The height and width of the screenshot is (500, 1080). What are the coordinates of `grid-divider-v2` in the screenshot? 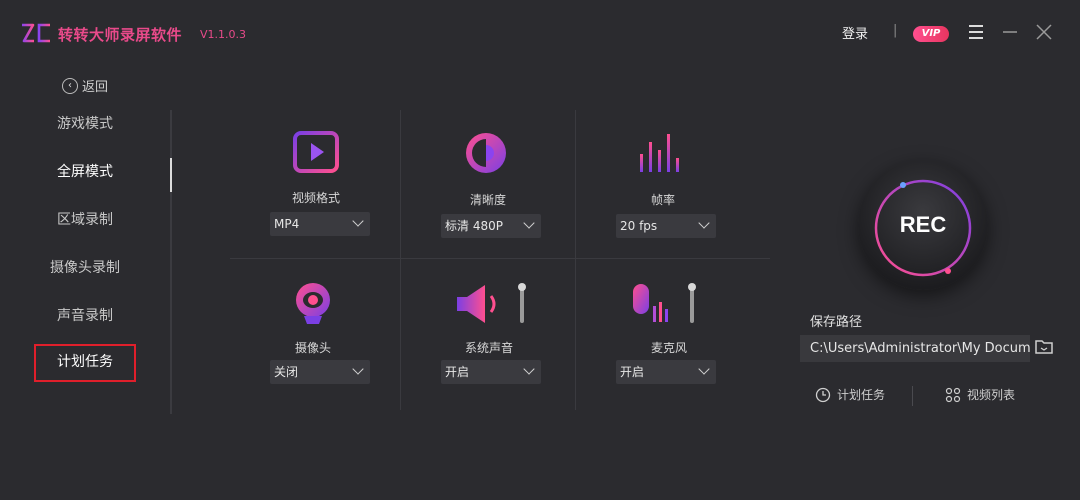 It's located at (575, 260).